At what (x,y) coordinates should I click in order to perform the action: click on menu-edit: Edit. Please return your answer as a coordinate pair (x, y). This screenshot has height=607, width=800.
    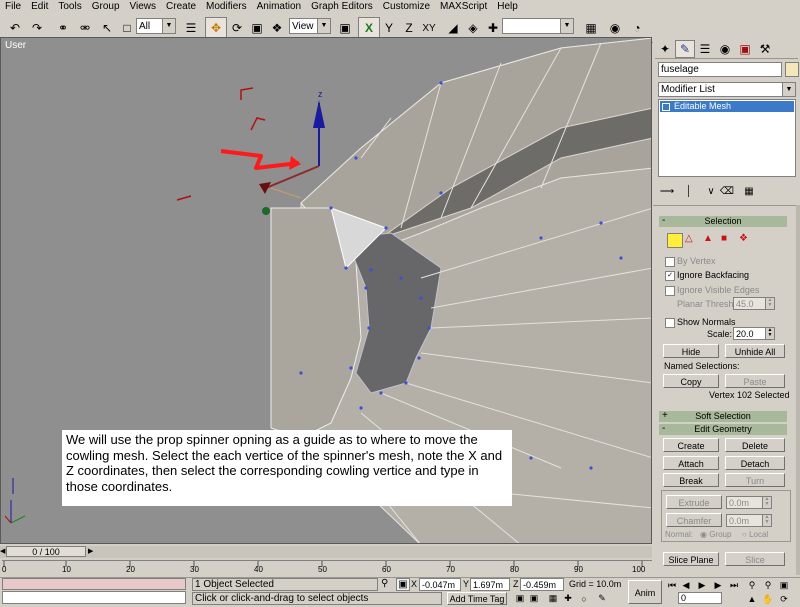
    Looking at the image, I should click on (39, 7).